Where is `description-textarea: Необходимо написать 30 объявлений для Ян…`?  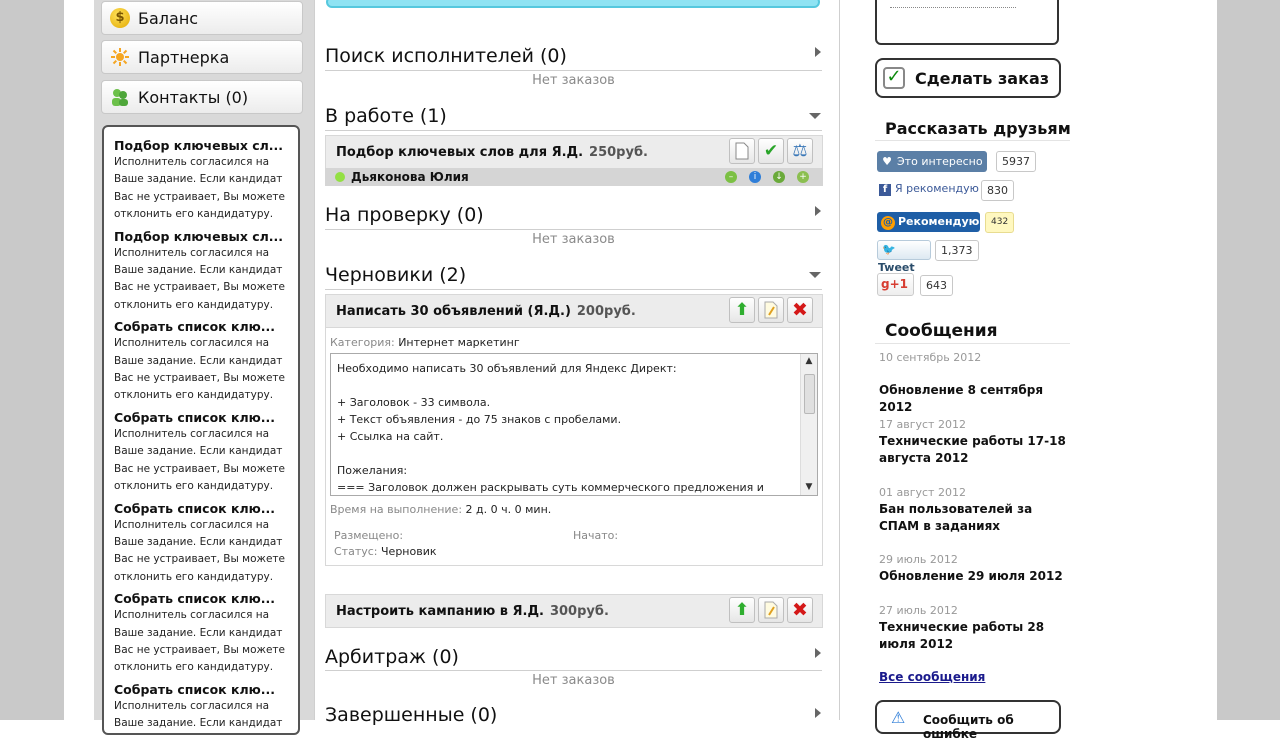 description-textarea: Необходимо написать 30 объявлений для Ян… is located at coordinates (574, 424).